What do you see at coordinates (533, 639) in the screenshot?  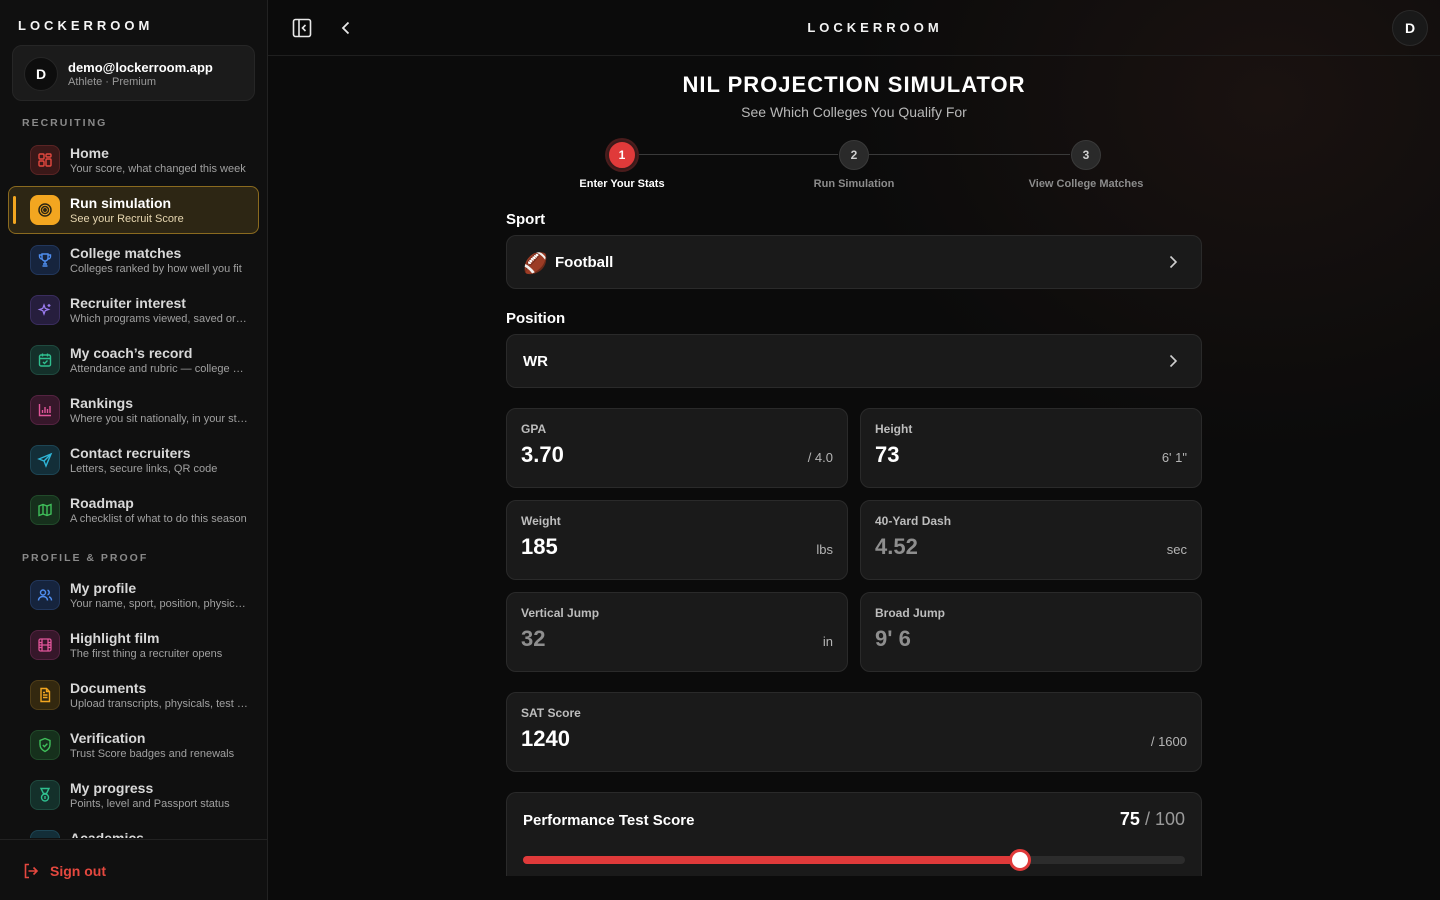 I see `vertical-jump-value: 32` at bounding box center [533, 639].